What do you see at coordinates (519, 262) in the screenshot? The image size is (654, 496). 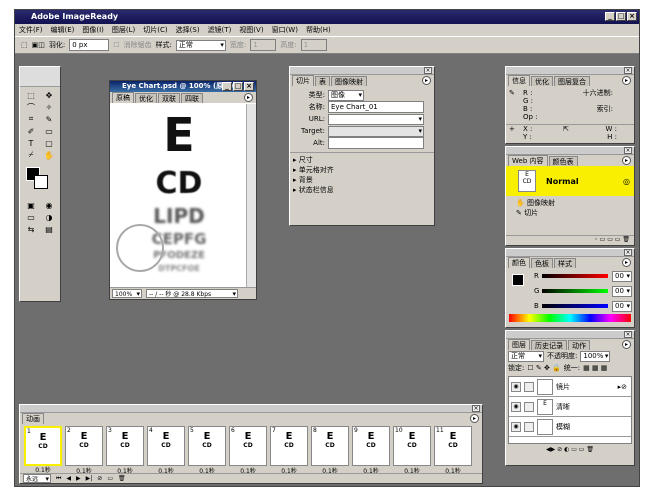 I see `tab-color: 颜色` at bounding box center [519, 262].